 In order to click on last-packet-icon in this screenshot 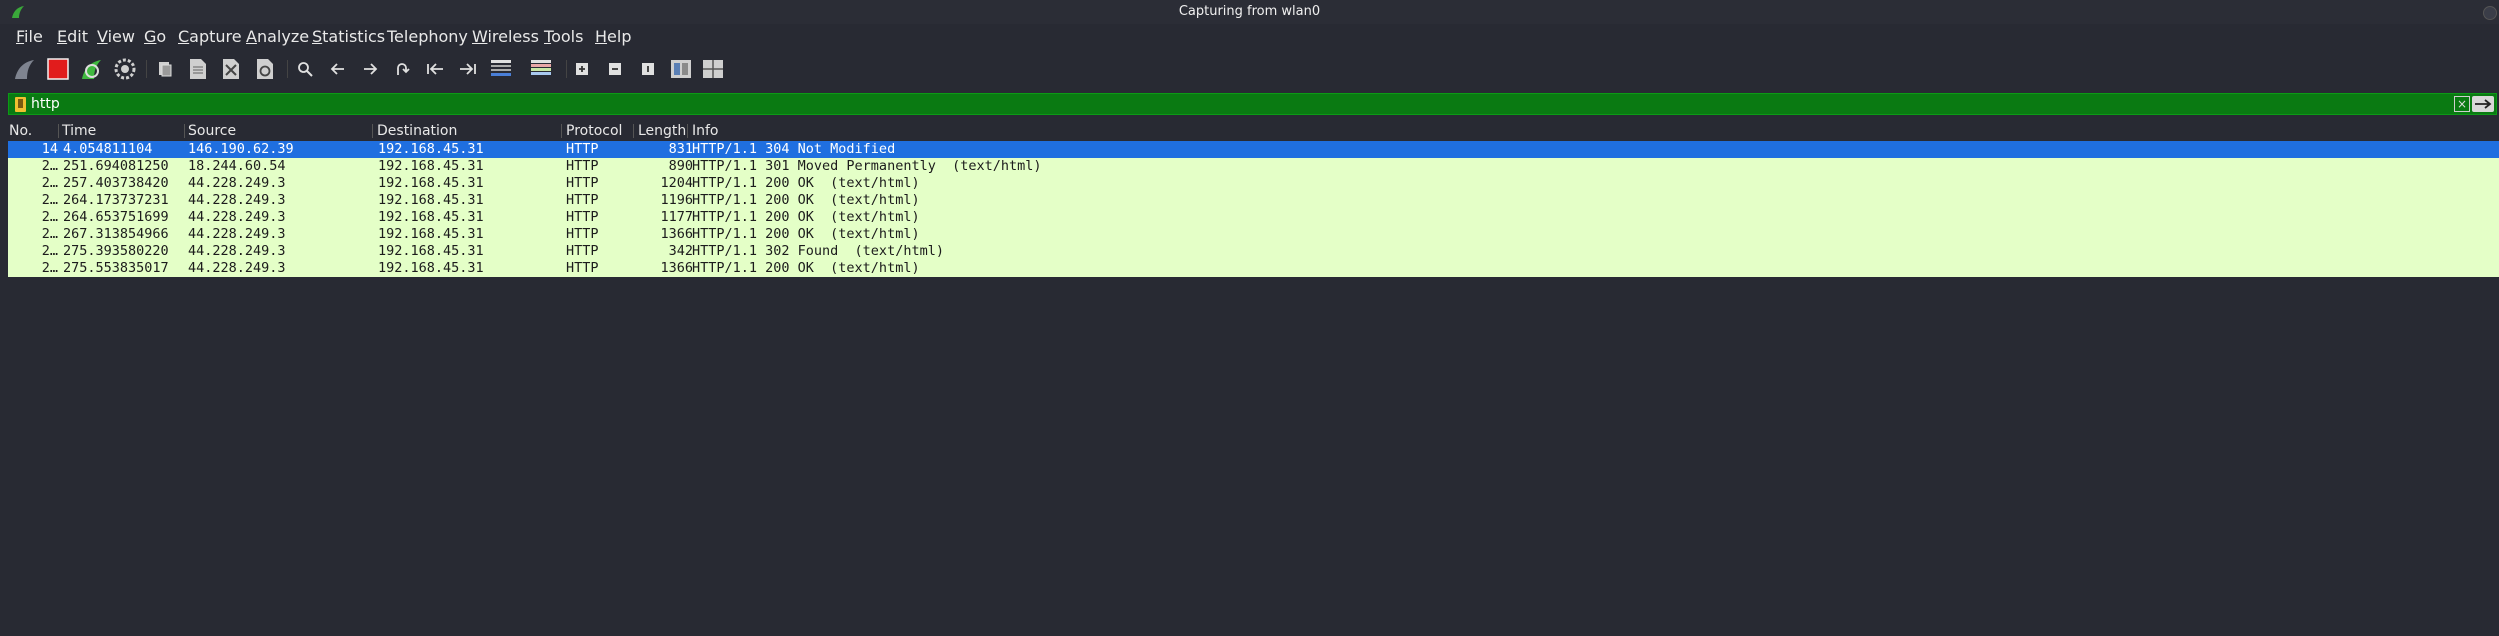, I will do `click(468, 69)`.